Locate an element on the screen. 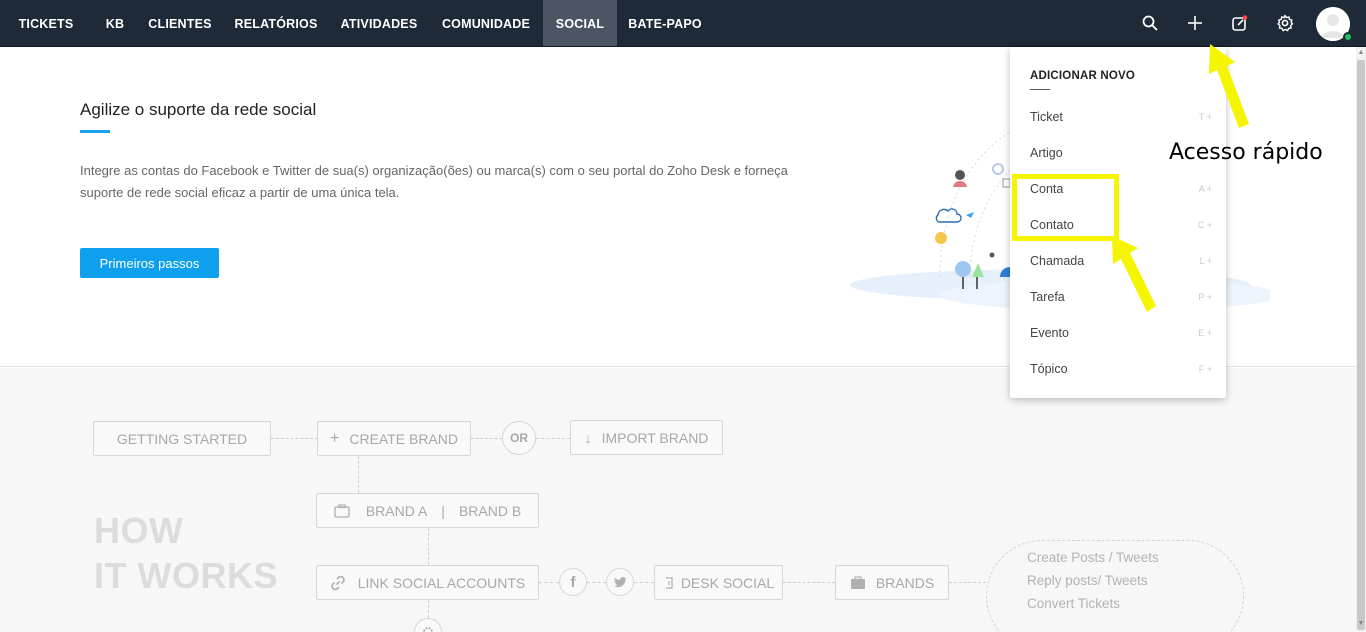 The height and width of the screenshot is (632, 1366). link-icon is located at coordinates (338, 582).